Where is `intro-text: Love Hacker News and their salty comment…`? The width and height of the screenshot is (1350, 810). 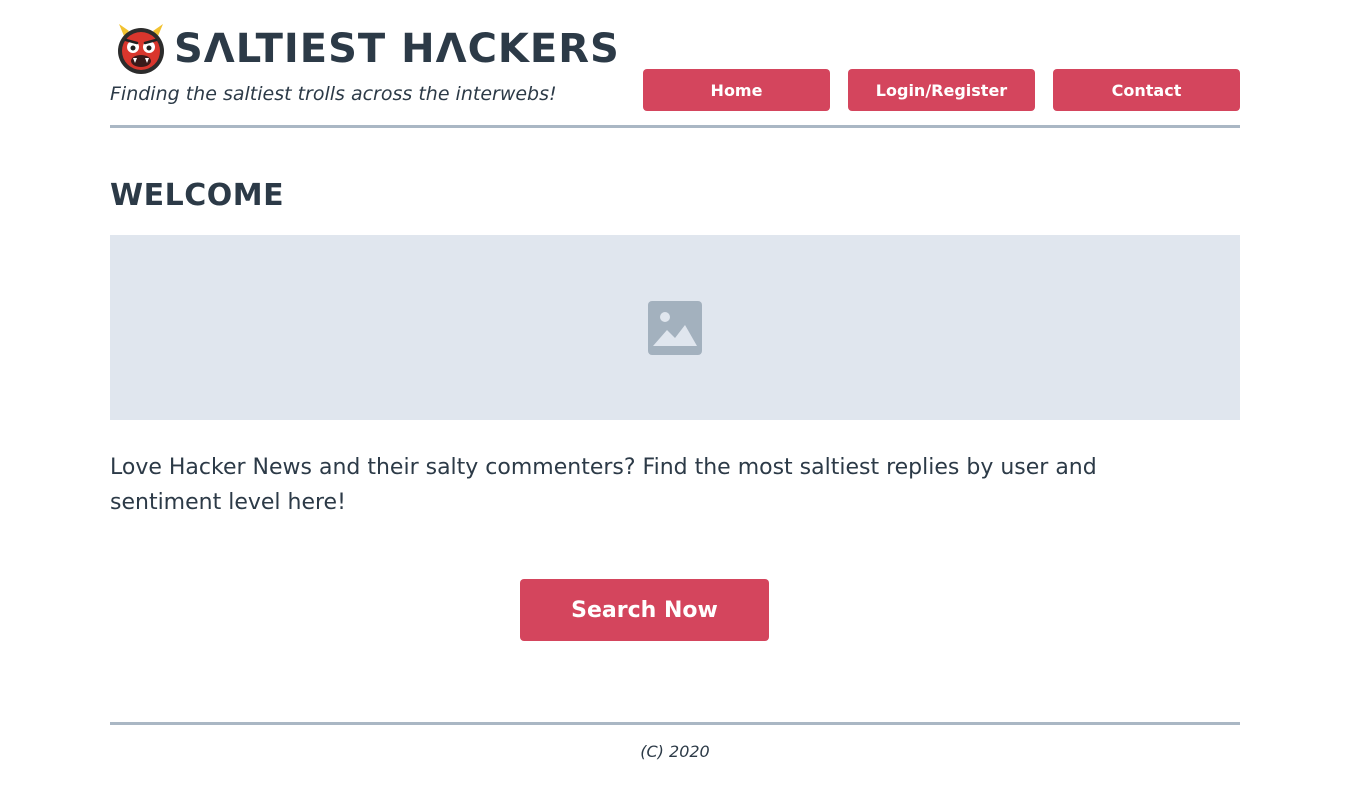
intro-text: Love Hacker News and their salty comment… is located at coordinates (603, 485).